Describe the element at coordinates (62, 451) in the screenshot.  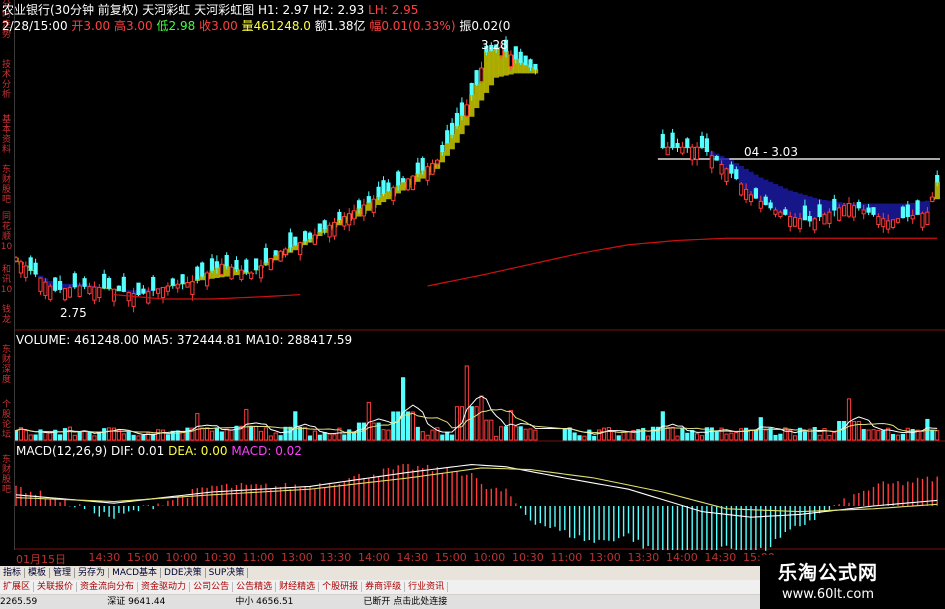
I see `macd-label: MACD(12,26,9)` at that location.